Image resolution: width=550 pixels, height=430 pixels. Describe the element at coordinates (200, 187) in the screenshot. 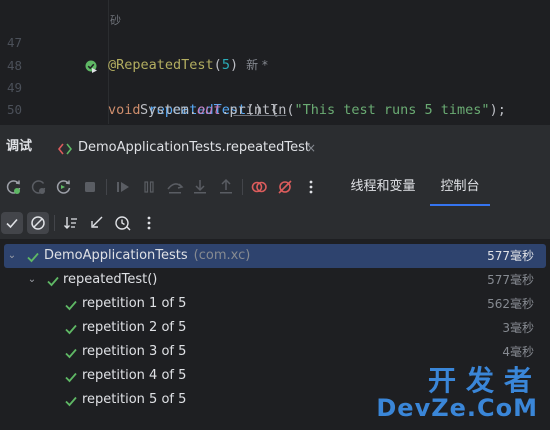

I see `step-into-icon` at that location.